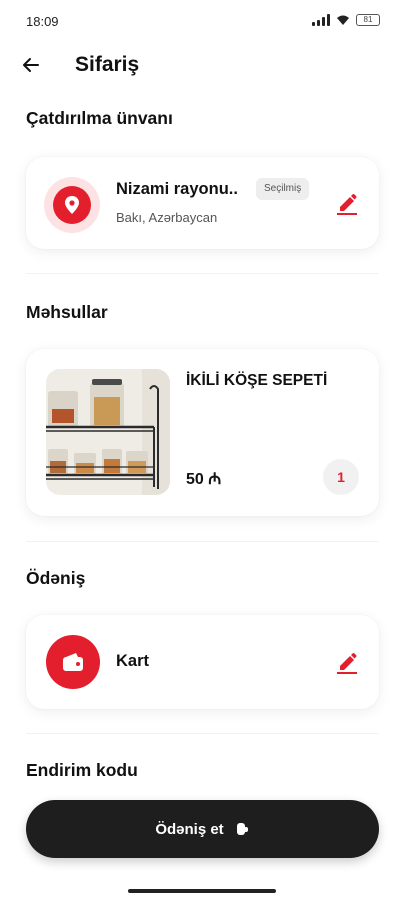 The height and width of the screenshot is (900, 404). I want to click on payment-section-title: Ödəniş, so click(56, 578).